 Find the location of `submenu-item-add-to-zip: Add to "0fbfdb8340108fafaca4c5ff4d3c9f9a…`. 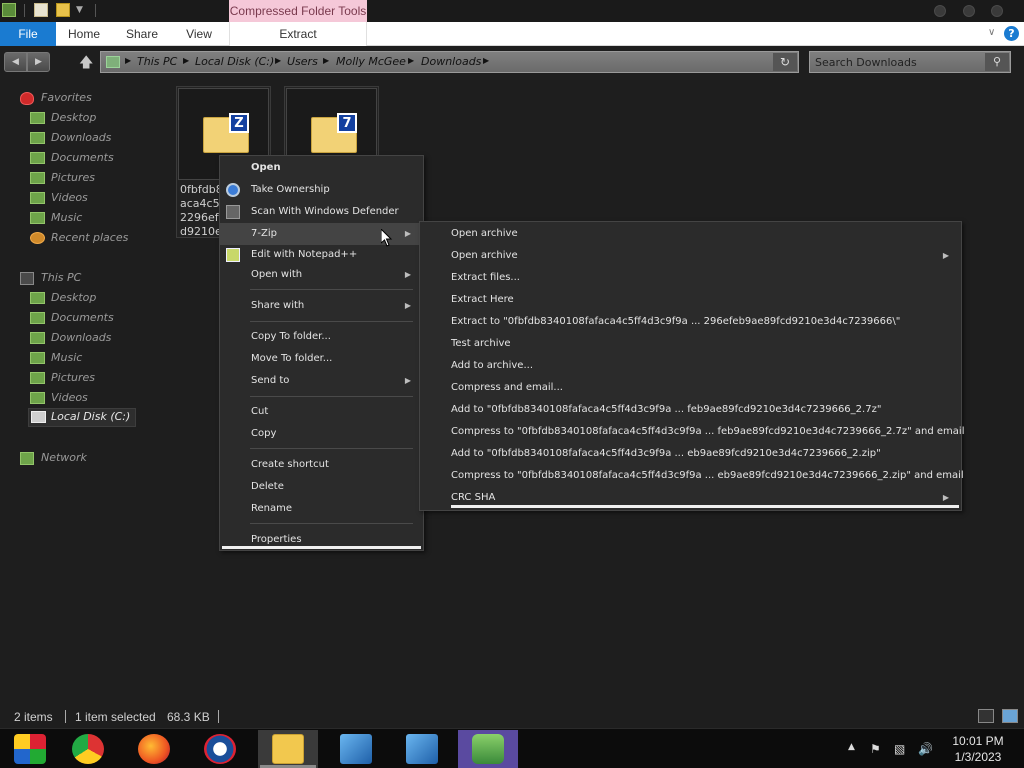

submenu-item-add-to-zip: Add to "0fbfdb8340108fafaca4c5ff4d3c9f9a… is located at coordinates (690, 454).